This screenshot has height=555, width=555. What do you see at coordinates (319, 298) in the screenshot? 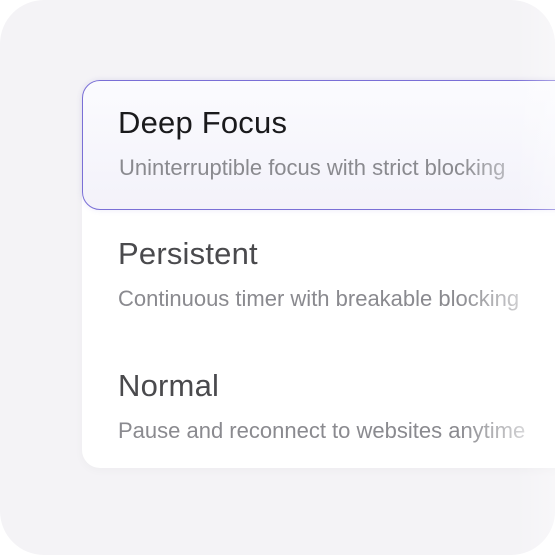
I see `mode-description-persistent: Continuous timer with breakable blocking` at bounding box center [319, 298].